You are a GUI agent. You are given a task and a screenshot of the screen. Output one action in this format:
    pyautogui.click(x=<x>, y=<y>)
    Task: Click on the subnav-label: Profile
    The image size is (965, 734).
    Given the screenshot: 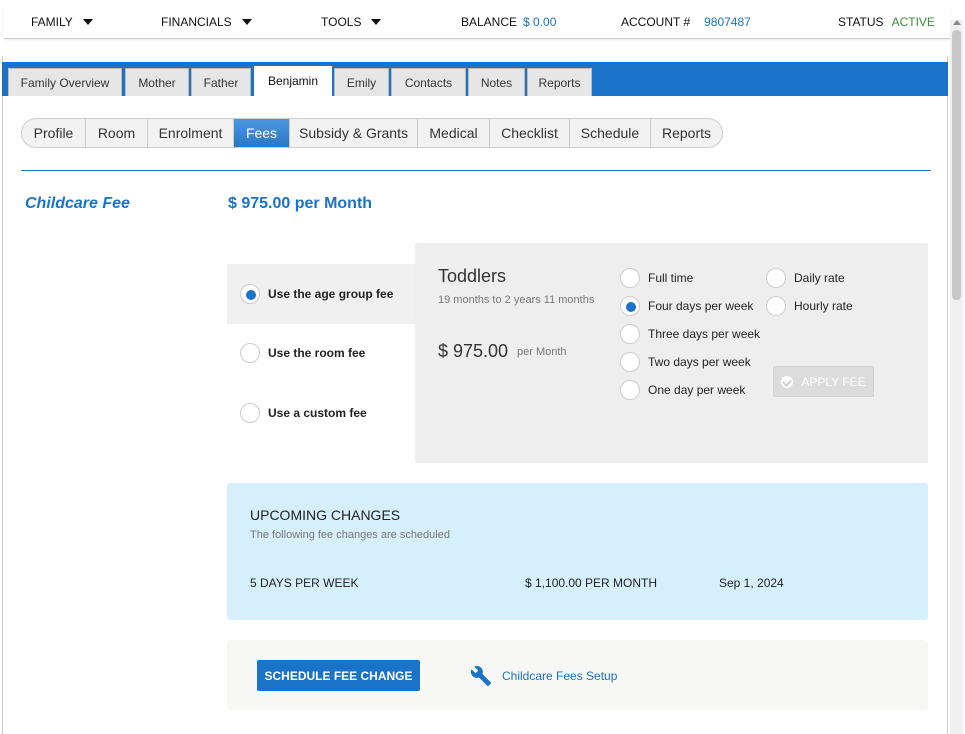 What is the action you would take?
    pyautogui.click(x=53, y=133)
    